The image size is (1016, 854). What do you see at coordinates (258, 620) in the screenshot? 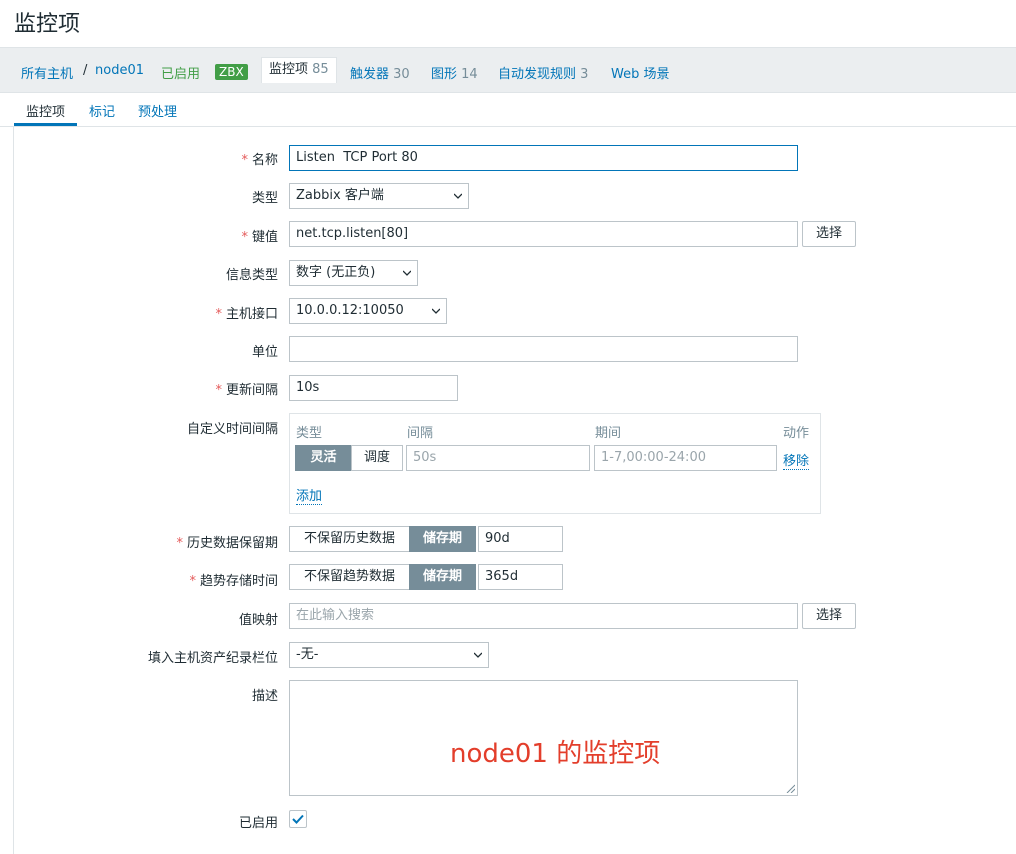
I see `valuemap-label: 值映射` at bounding box center [258, 620].